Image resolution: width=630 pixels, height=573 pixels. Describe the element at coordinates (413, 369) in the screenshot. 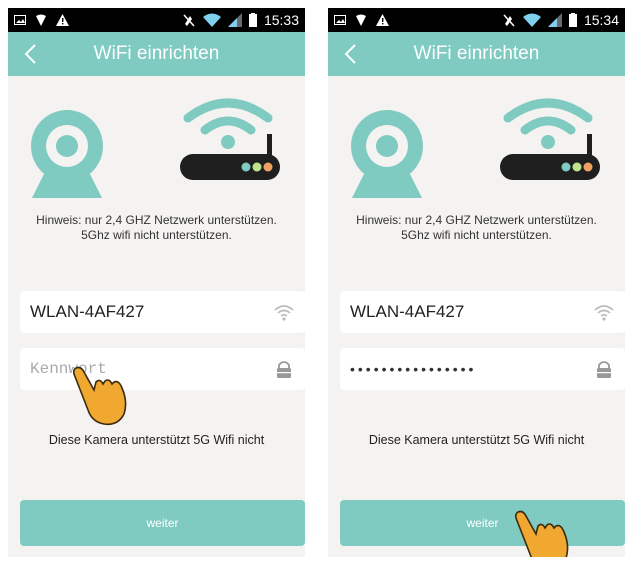

I see `password-masked: ••••••••••••••••` at that location.